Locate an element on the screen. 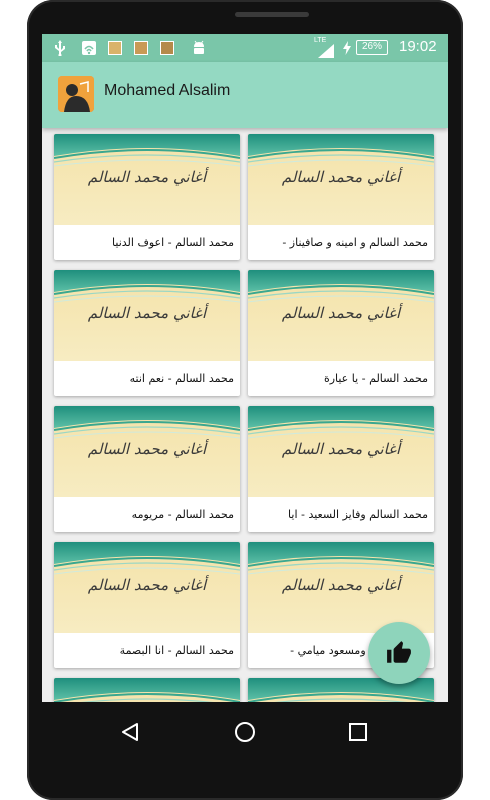 This screenshot has height=800, width=490. song-title: محمد السالم - مريومه is located at coordinates (182, 514).